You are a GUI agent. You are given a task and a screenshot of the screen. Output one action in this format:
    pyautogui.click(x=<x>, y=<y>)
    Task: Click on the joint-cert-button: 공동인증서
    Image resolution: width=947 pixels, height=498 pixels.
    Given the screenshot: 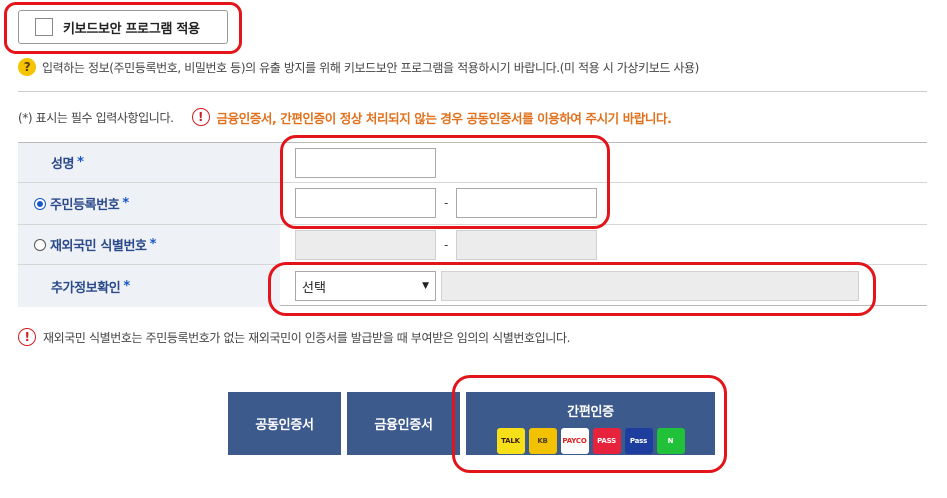 What is the action you would take?
    pyautogui.click(x=284, y=423)
    